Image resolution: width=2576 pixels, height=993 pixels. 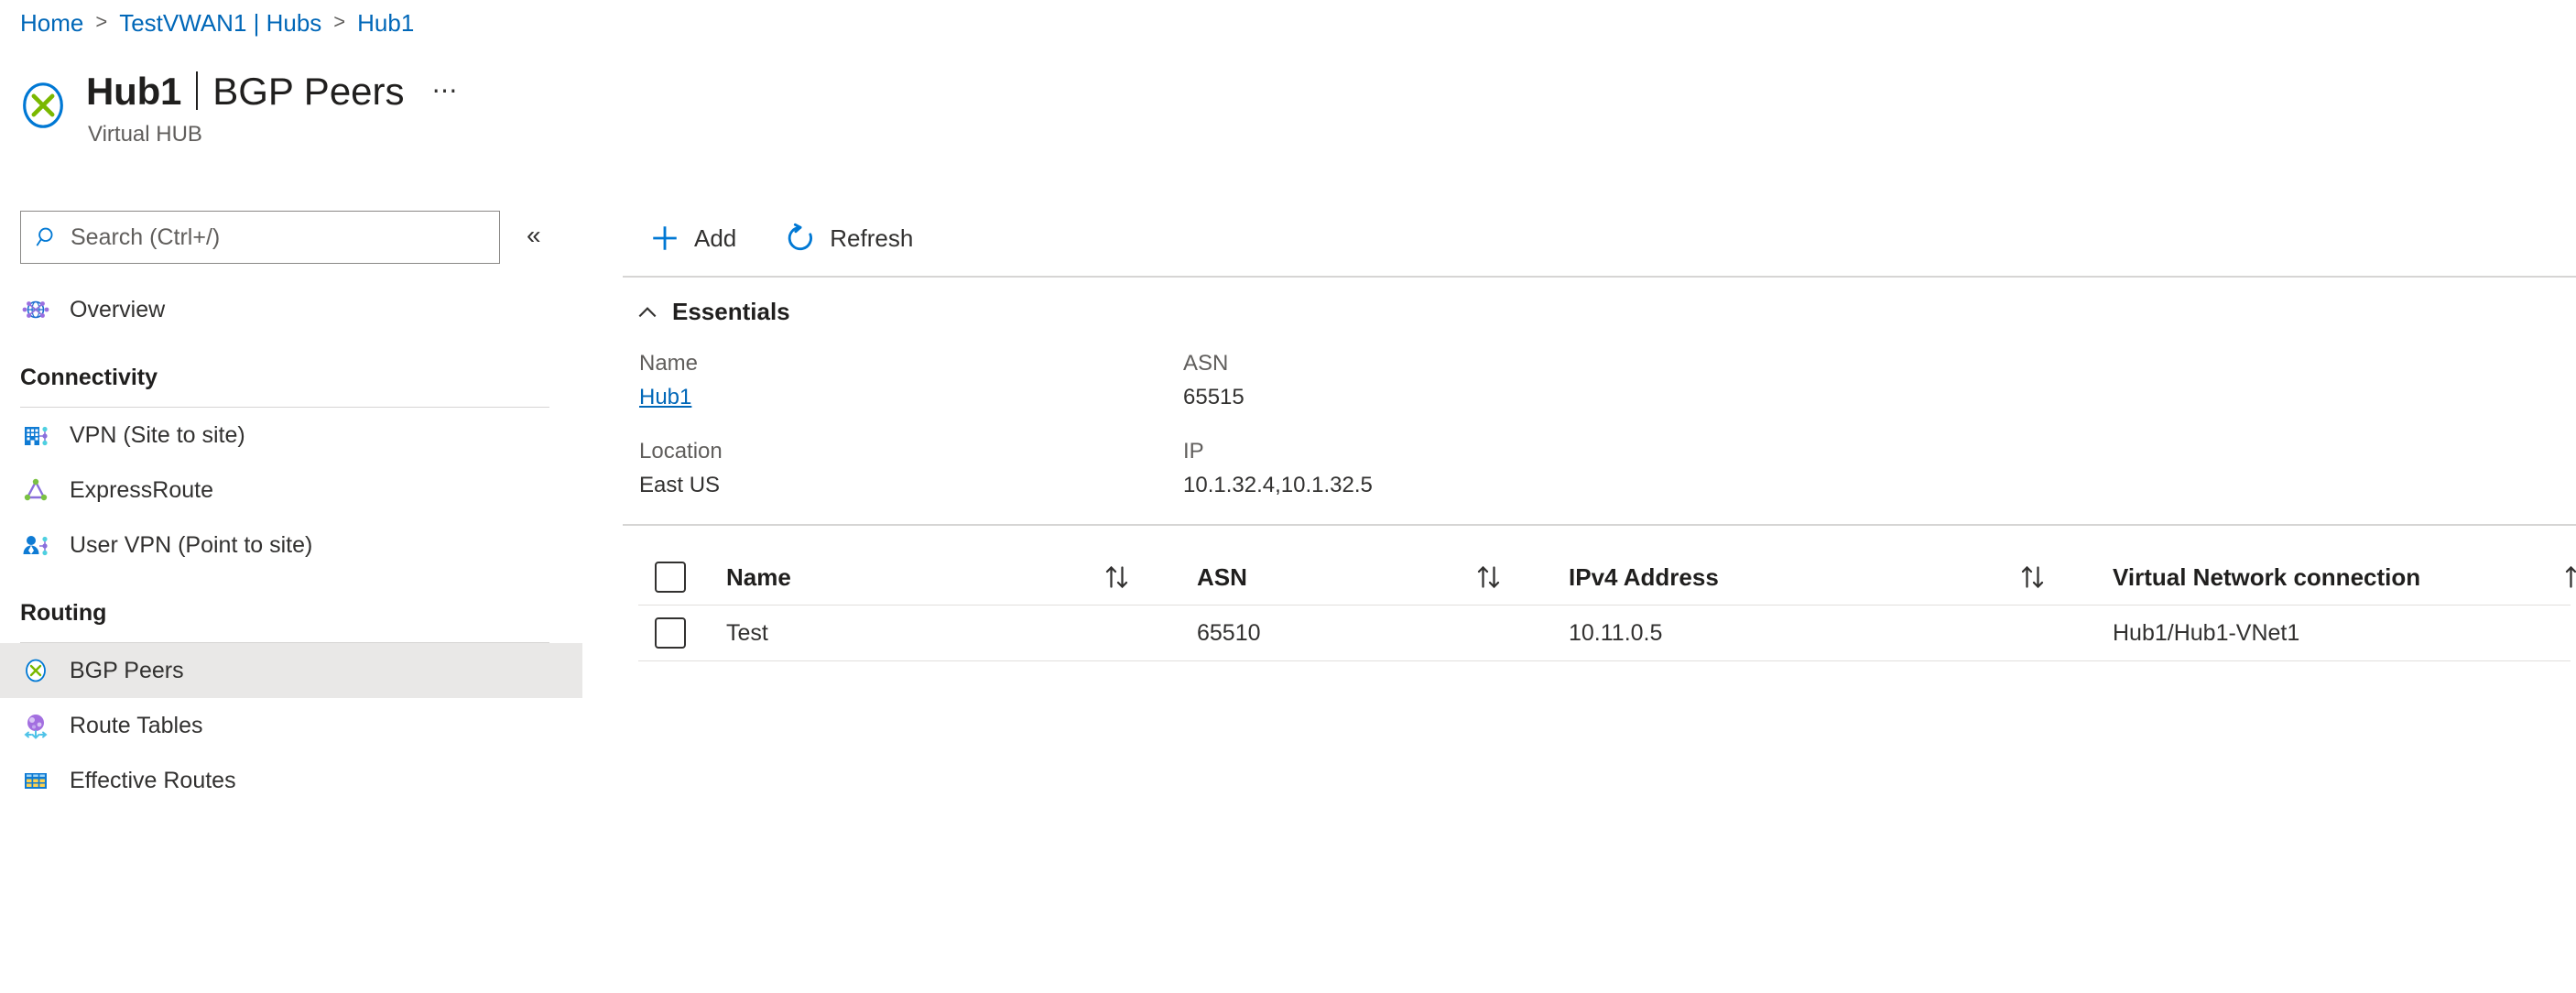 What do you see at coordinates (1616, 633) in the screenshot?
I see `cell-value: 10.11.0.5` at bounding box center [1616, 633].